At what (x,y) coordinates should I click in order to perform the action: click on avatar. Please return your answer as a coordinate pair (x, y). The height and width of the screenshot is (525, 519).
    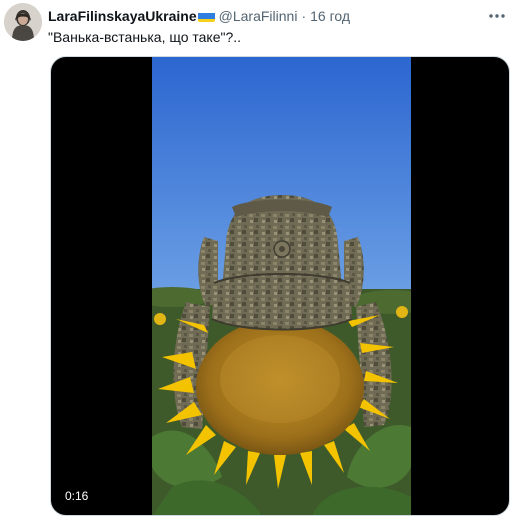
    Looking at the image, I should click on (23, 22).